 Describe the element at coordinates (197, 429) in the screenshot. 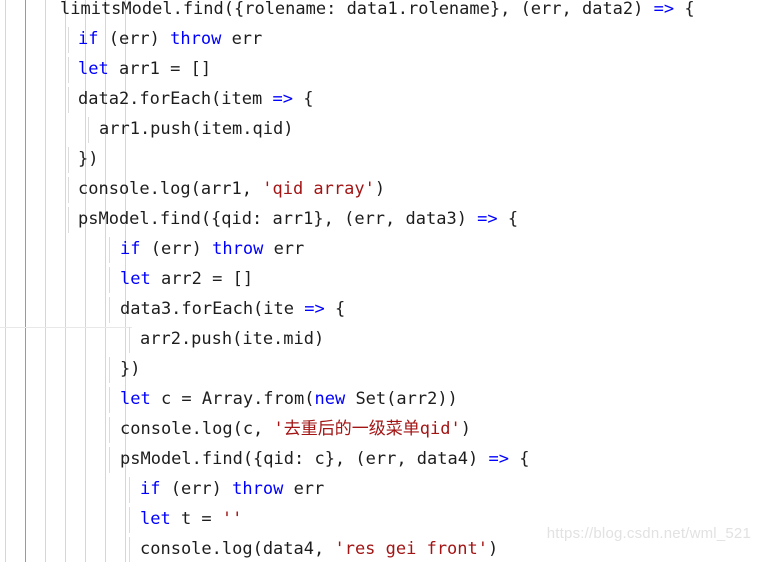

I see `code-token-pln: console.log(c,` at that location.